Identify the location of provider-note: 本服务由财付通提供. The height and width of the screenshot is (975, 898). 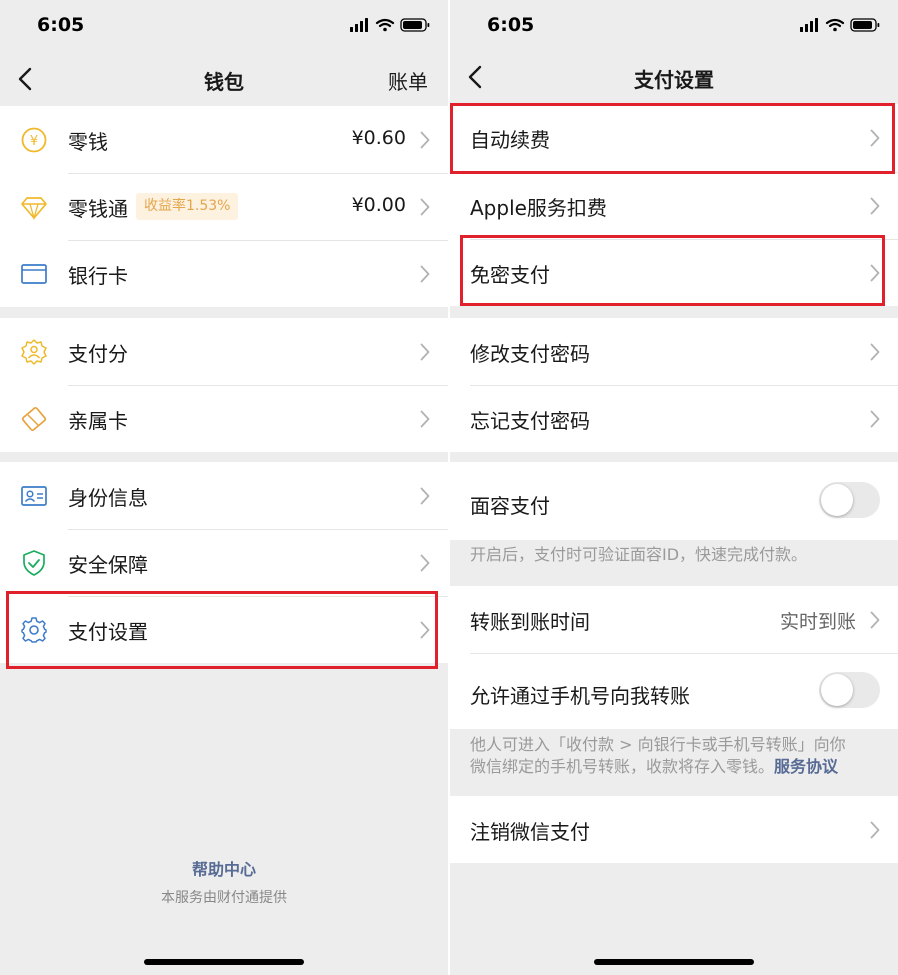
(224, 898).